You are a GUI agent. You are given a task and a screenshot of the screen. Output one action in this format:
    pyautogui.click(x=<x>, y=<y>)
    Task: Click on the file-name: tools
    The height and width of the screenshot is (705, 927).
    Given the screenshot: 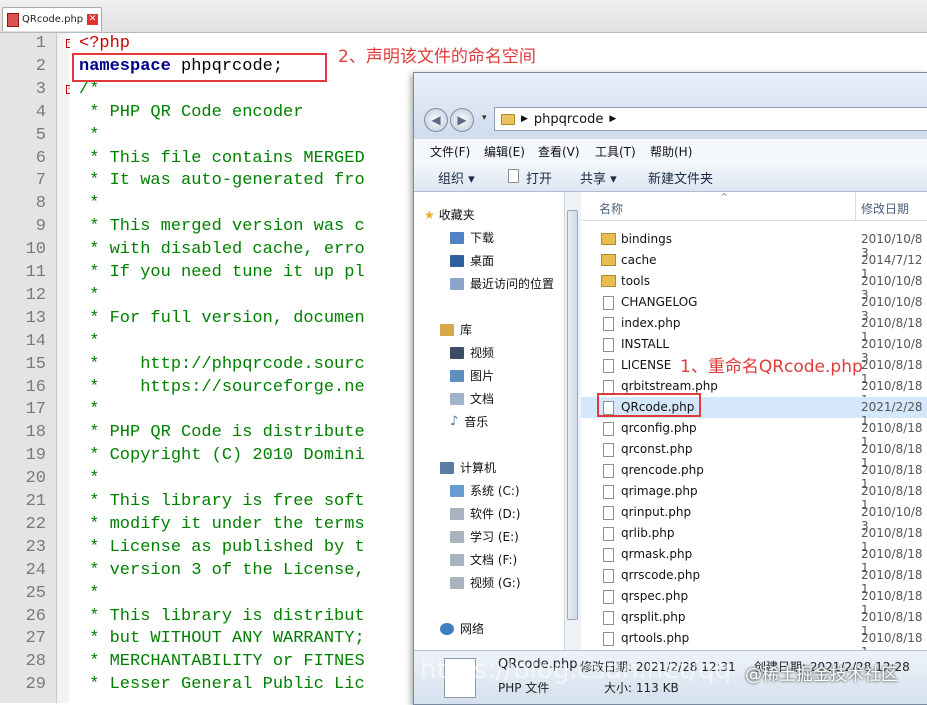 What is the action you would take?
    pyautogui.click(x=635, y=281)
    